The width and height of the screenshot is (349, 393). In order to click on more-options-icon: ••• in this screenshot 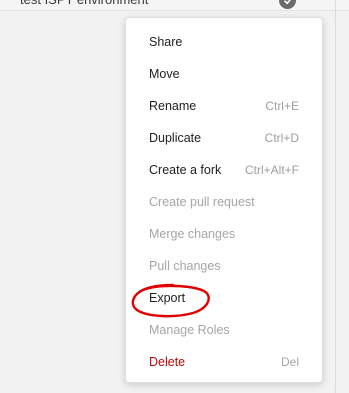, I will do `click(311, 2)`.